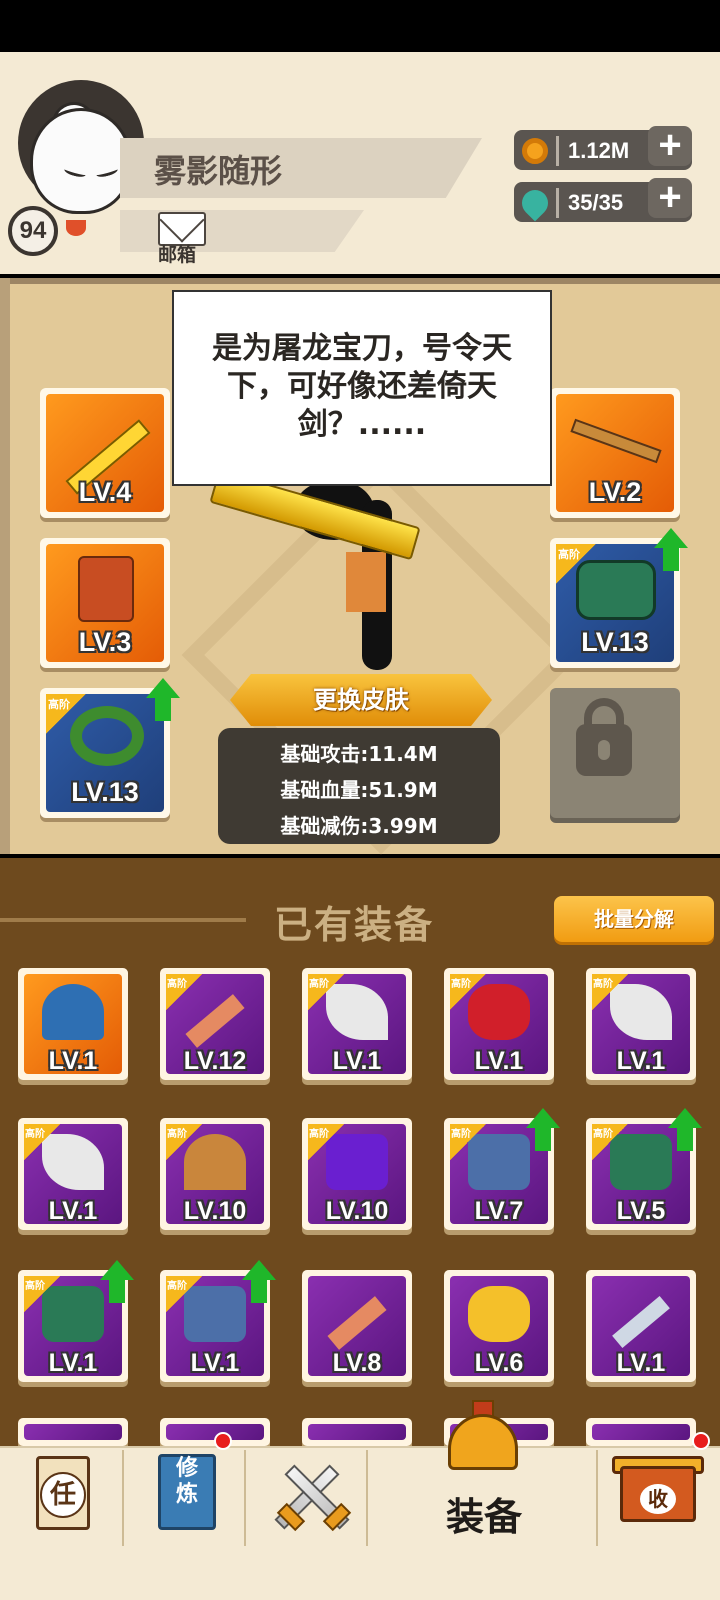 This screenshot has height=1600, width=720. I want to click on bracer-icon, so click(616, 590).